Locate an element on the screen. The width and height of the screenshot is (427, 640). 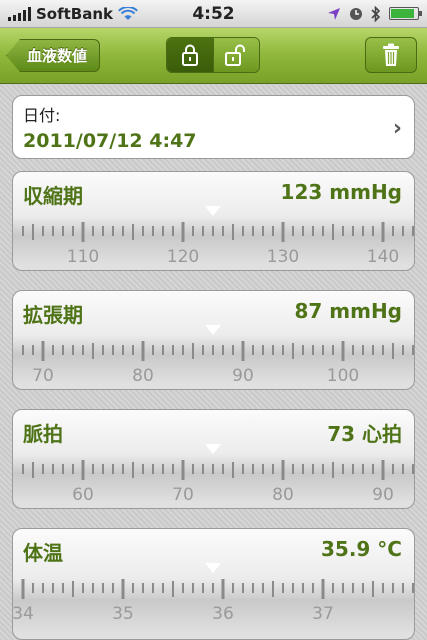
clock-icon is located at coordinates (356, 13).